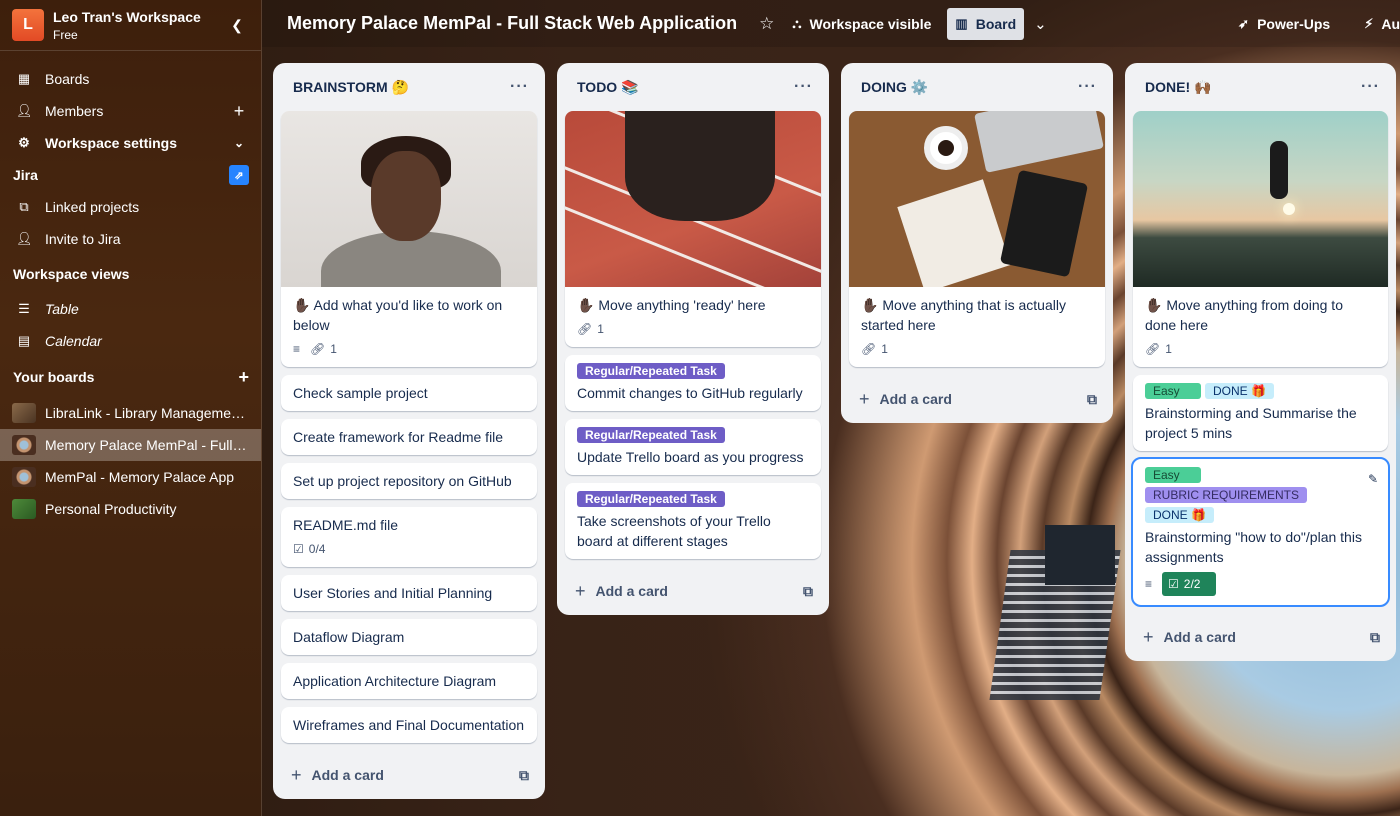  What do you see at coordinates (409, 537) in the screenshot?
I see `card: README.md file ☑ 0/4` at bounding box center [409, 537].